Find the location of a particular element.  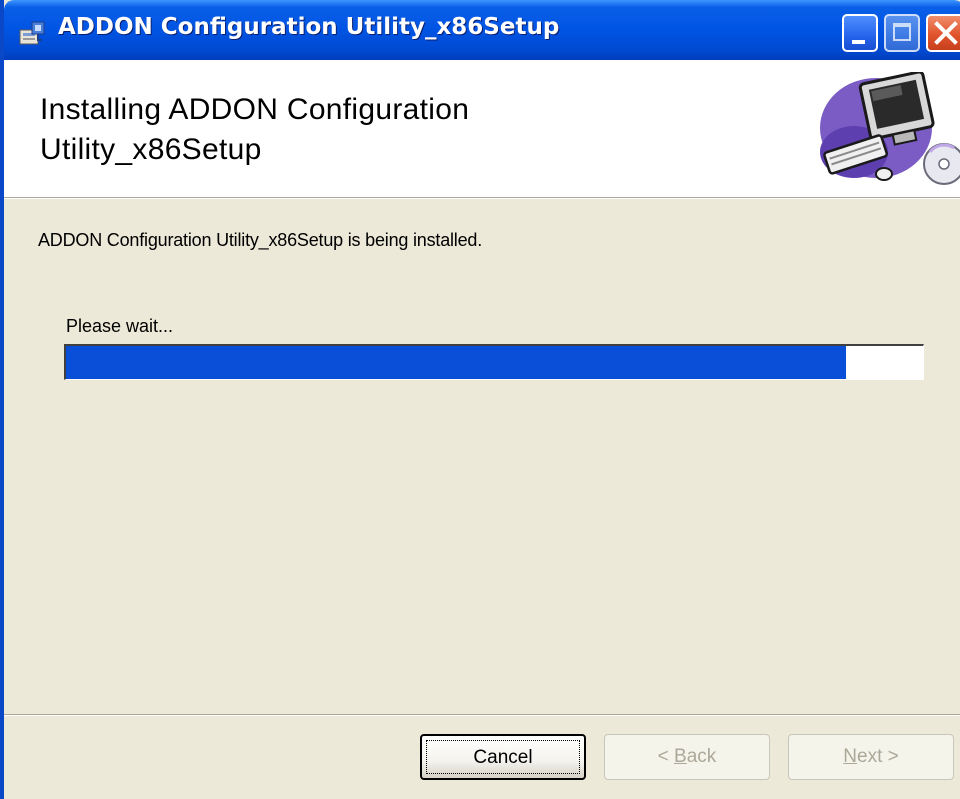

computer-graphic is located at coordinates (890, 128).